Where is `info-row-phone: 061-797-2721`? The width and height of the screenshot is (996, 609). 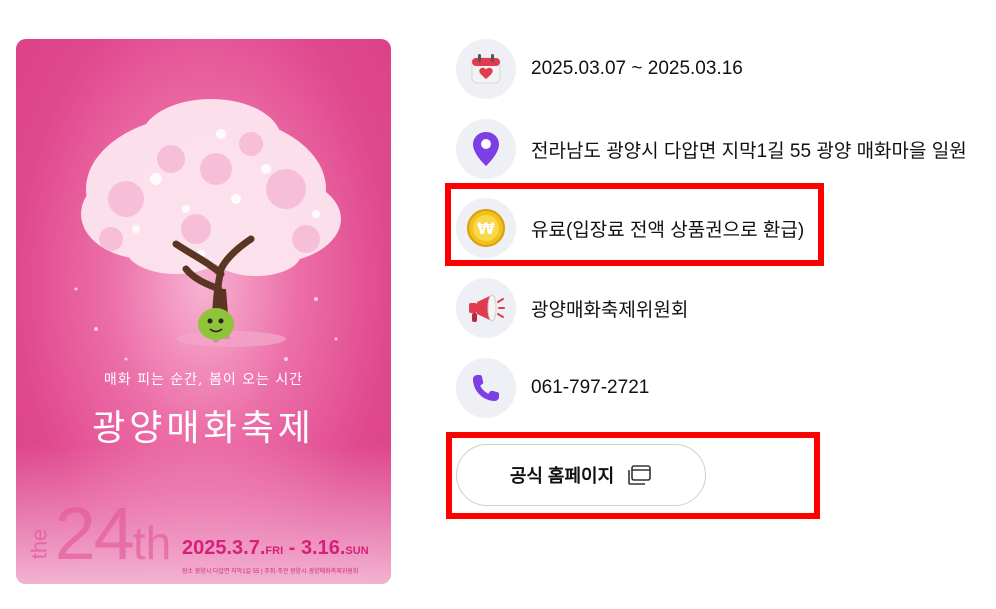
info-row-phone: 061-797-2721 is located at coordinates (552, 388).